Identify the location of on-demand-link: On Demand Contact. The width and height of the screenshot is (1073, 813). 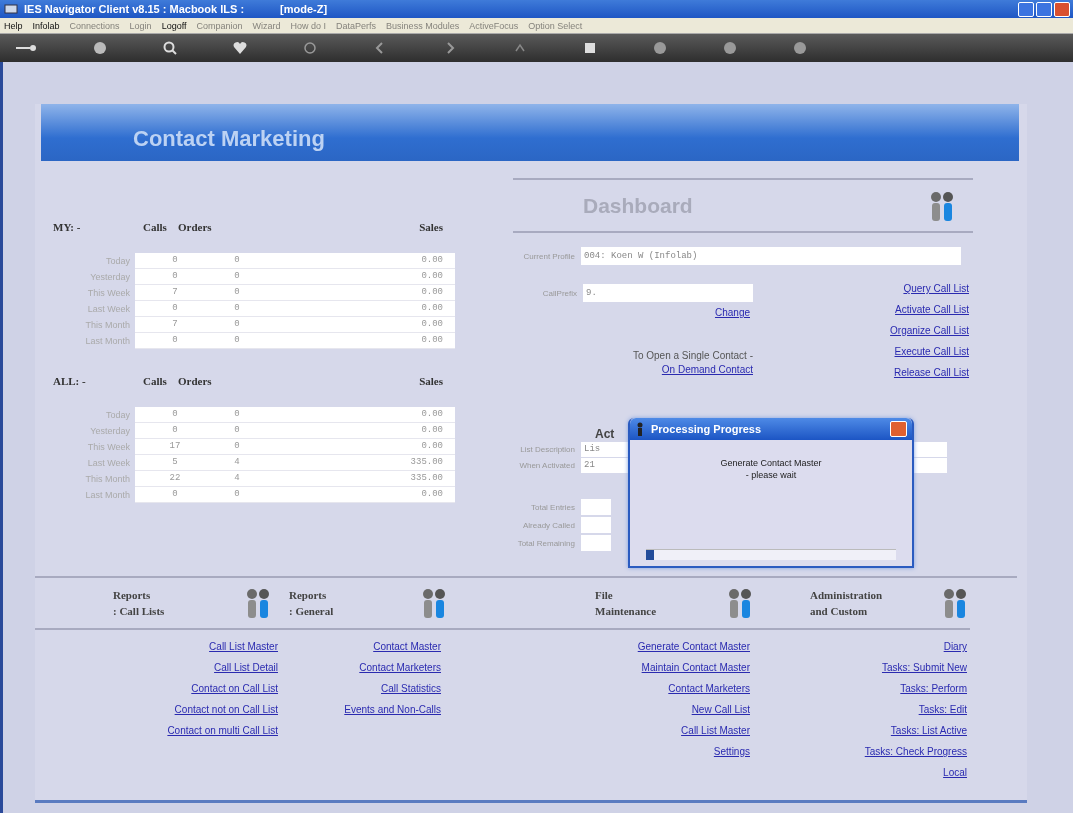
(707, 370).